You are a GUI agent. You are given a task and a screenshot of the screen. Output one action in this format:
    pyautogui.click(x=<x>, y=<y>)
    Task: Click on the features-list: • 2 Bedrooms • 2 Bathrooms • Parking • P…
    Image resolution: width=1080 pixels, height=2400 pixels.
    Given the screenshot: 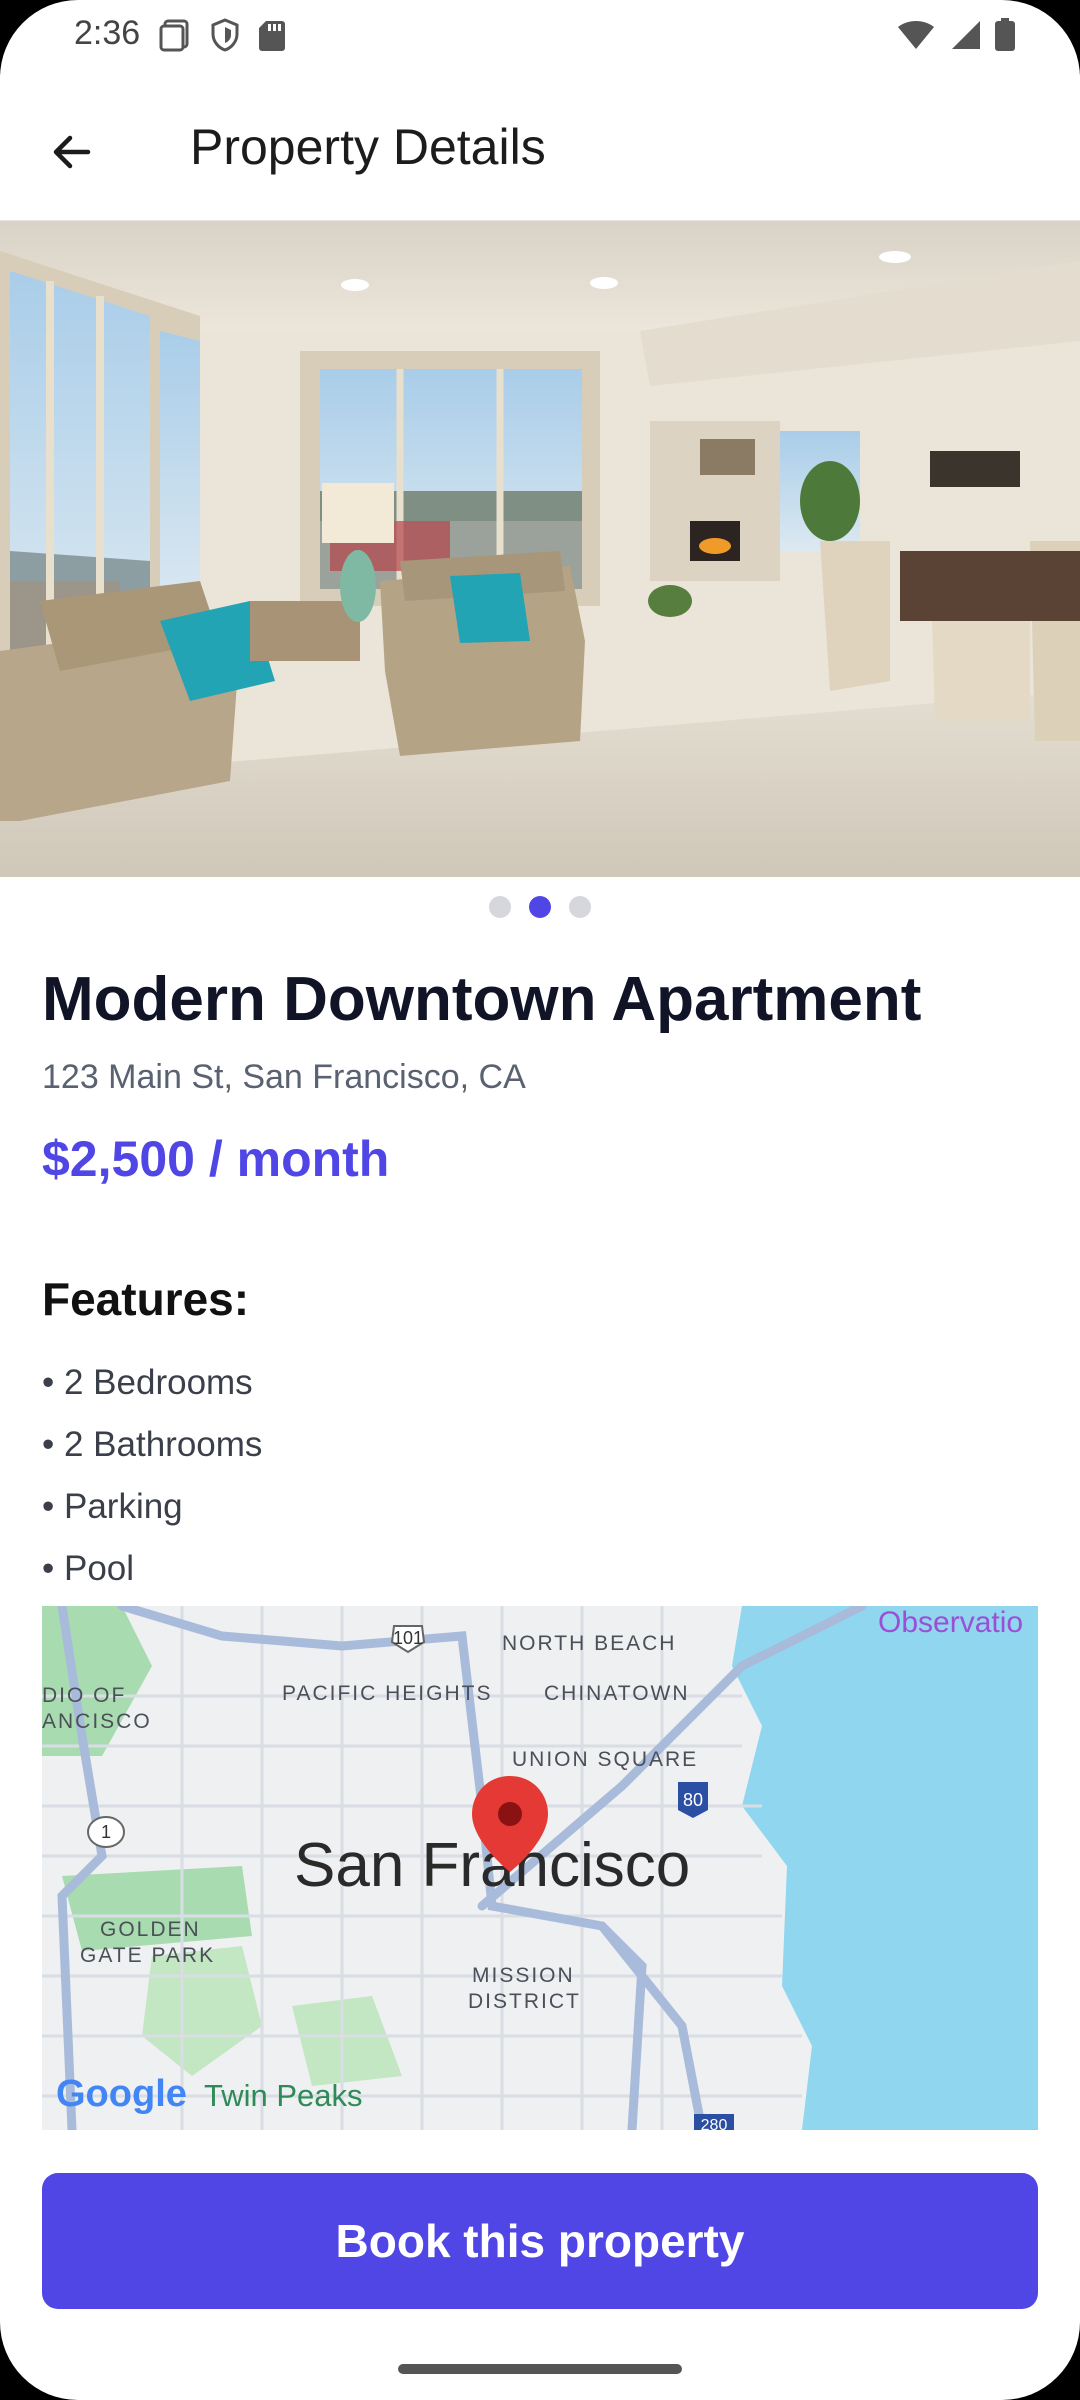 What is the action you would take?
    pyautogui.click(x=152, y=1484)
    